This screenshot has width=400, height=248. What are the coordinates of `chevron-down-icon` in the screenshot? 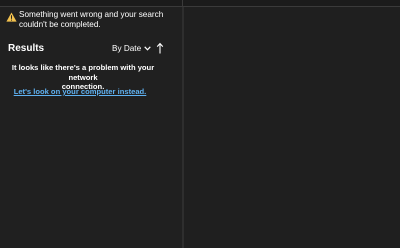 It's located at (148, 49).